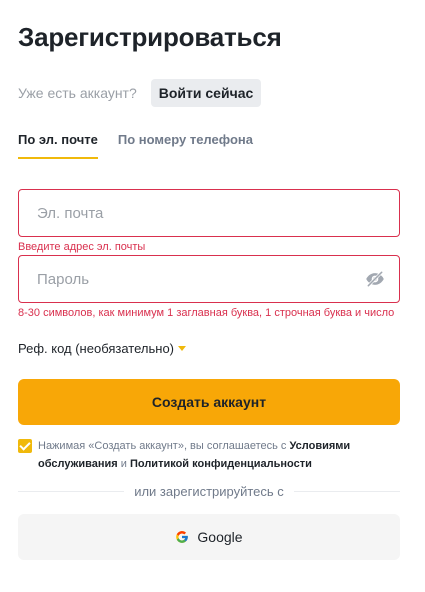 This screenshot has width=425, height=592. What do you see at coordinates (209, 402) in the screenshot?
I see `create-account-button: Создать аккаунт` at bounding box center [209, 402].